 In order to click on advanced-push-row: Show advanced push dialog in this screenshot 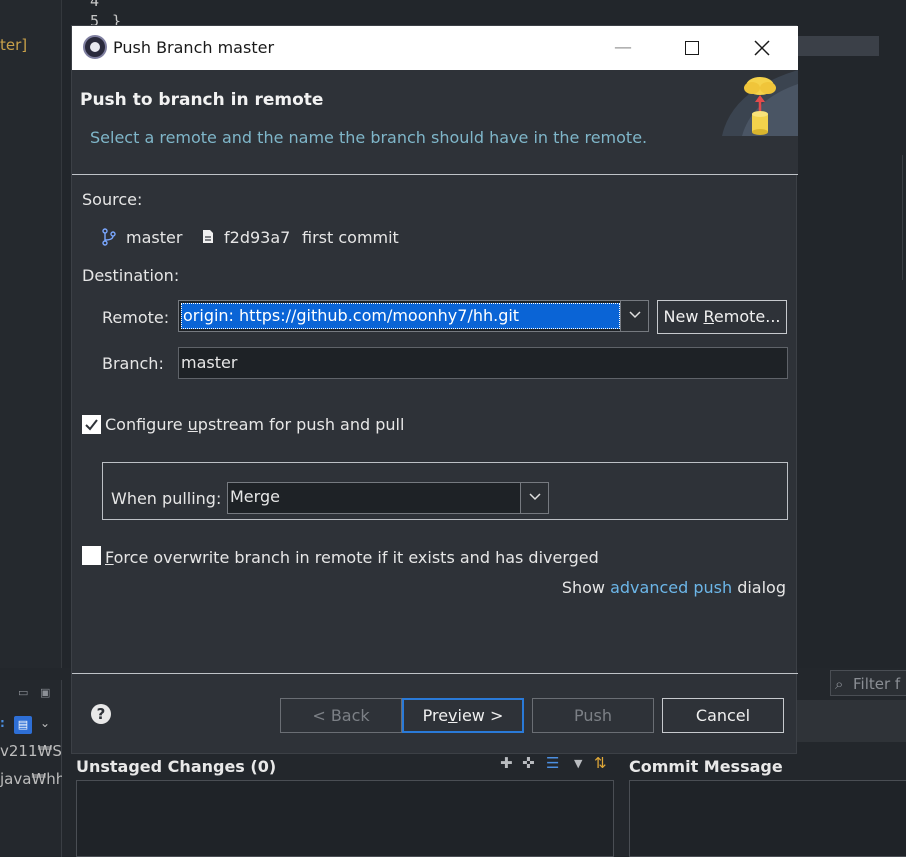, I will do `click(673, 587)`.